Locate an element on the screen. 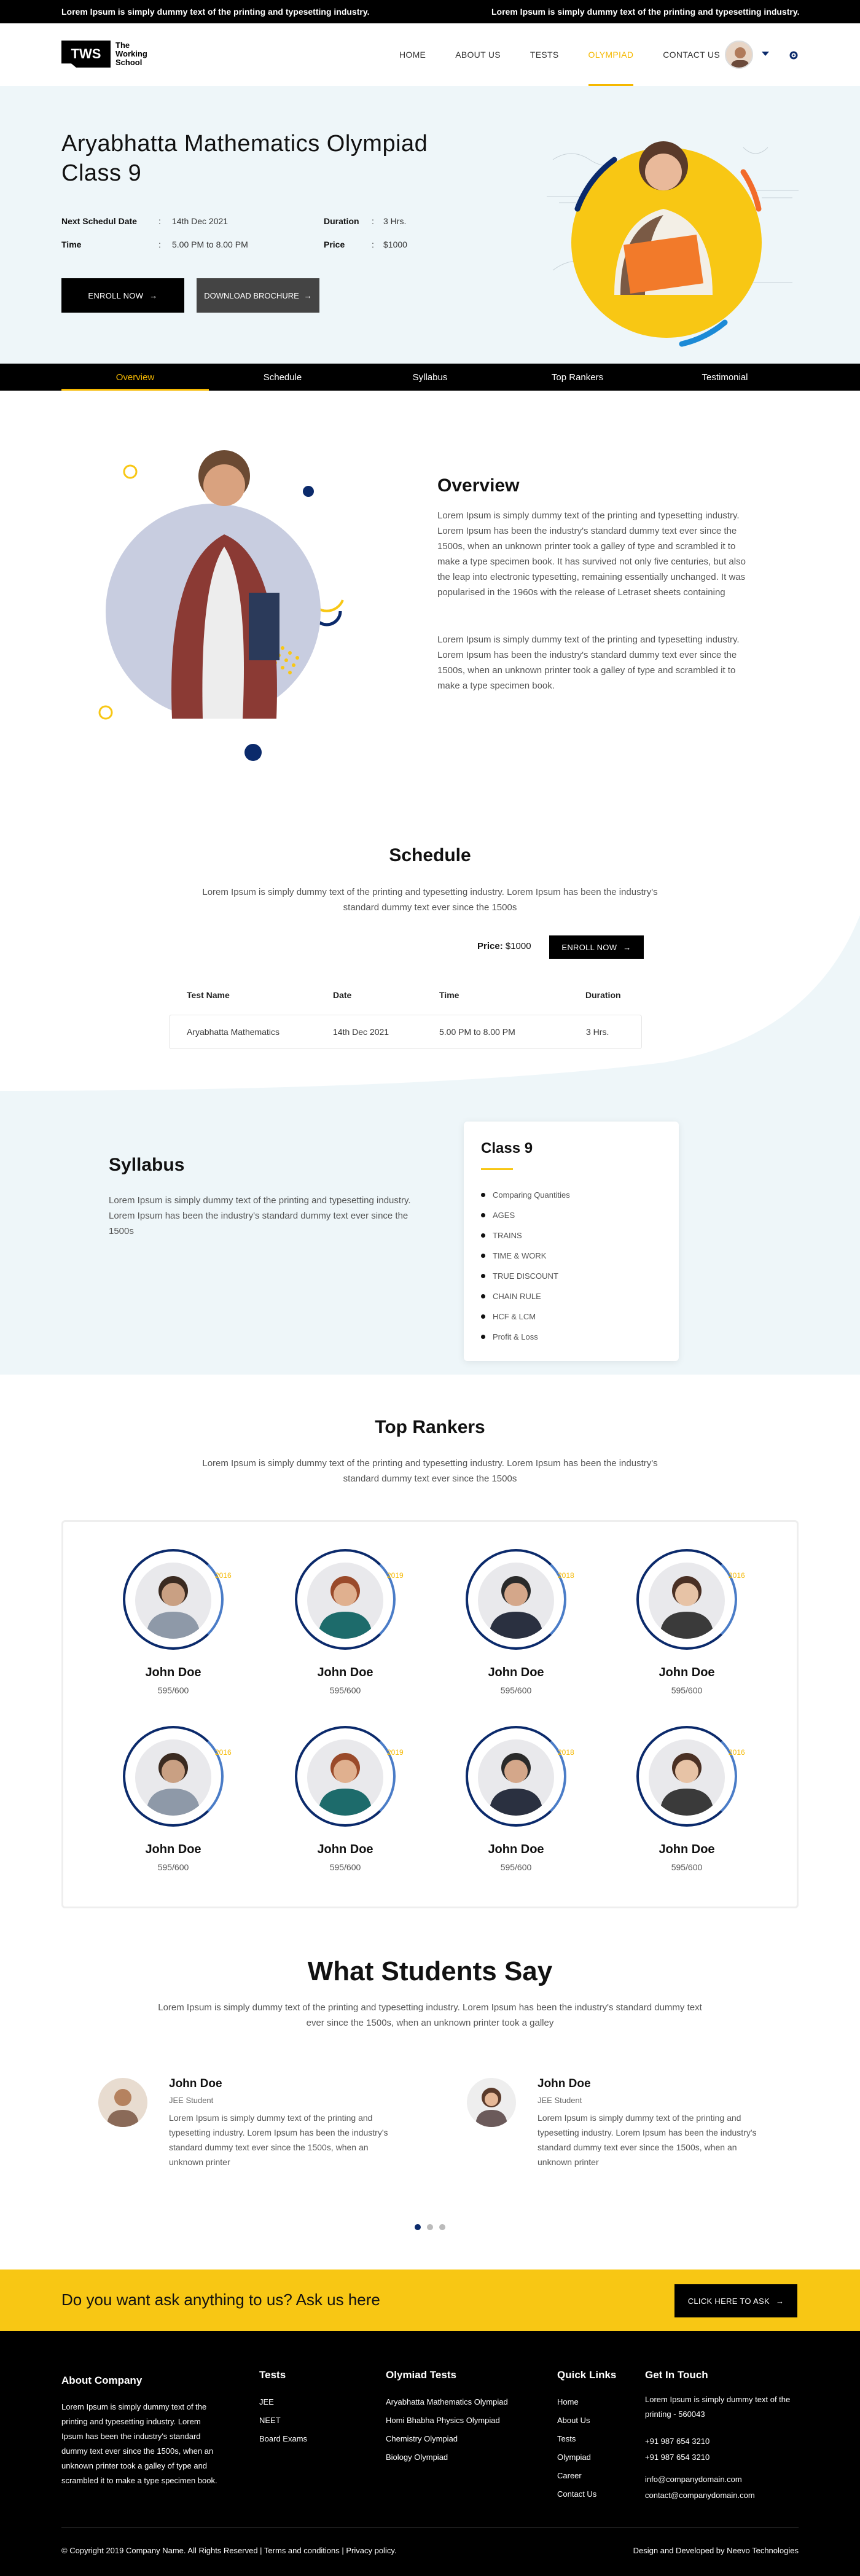  tab-overview: Overview is located at coordinates (135, 377).